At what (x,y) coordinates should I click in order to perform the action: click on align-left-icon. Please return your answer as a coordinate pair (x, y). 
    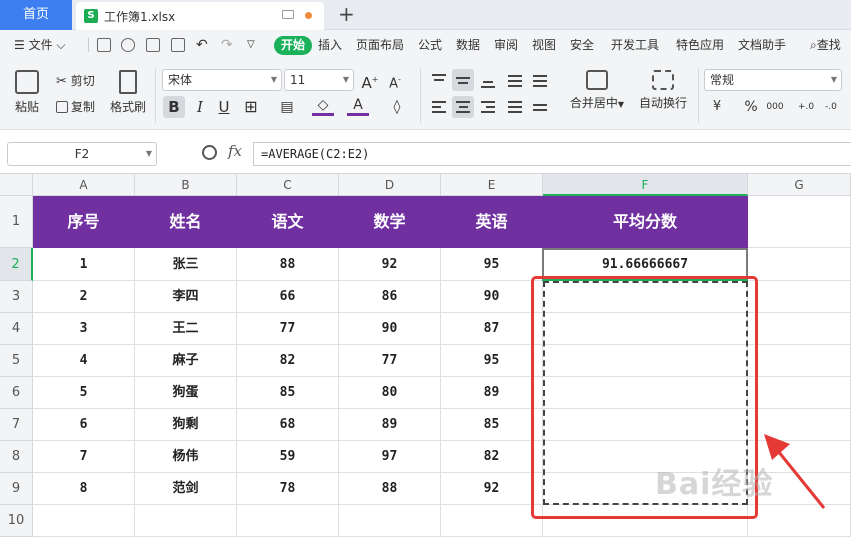
    Looking at the image, I should click on (439, 107).